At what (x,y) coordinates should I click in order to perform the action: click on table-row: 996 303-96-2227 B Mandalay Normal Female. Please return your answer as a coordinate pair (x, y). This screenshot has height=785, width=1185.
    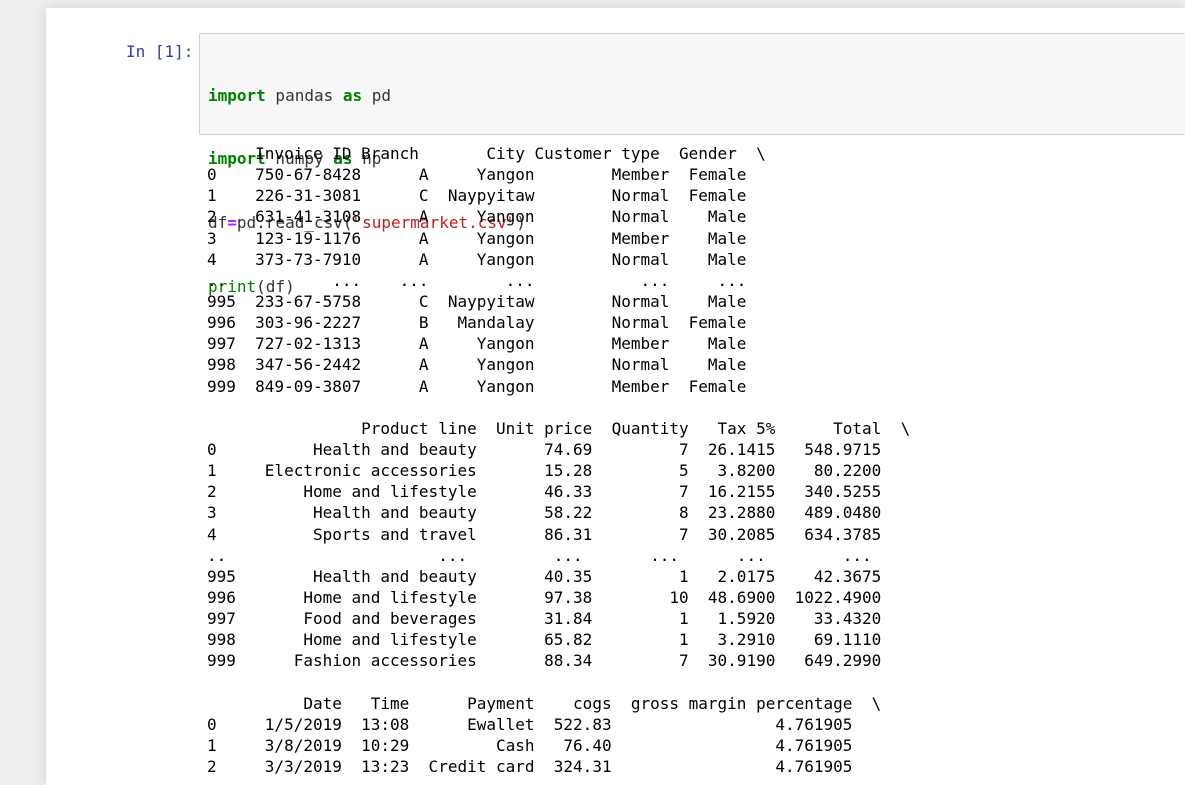
    Looking at the image, I should click on (477, 323).